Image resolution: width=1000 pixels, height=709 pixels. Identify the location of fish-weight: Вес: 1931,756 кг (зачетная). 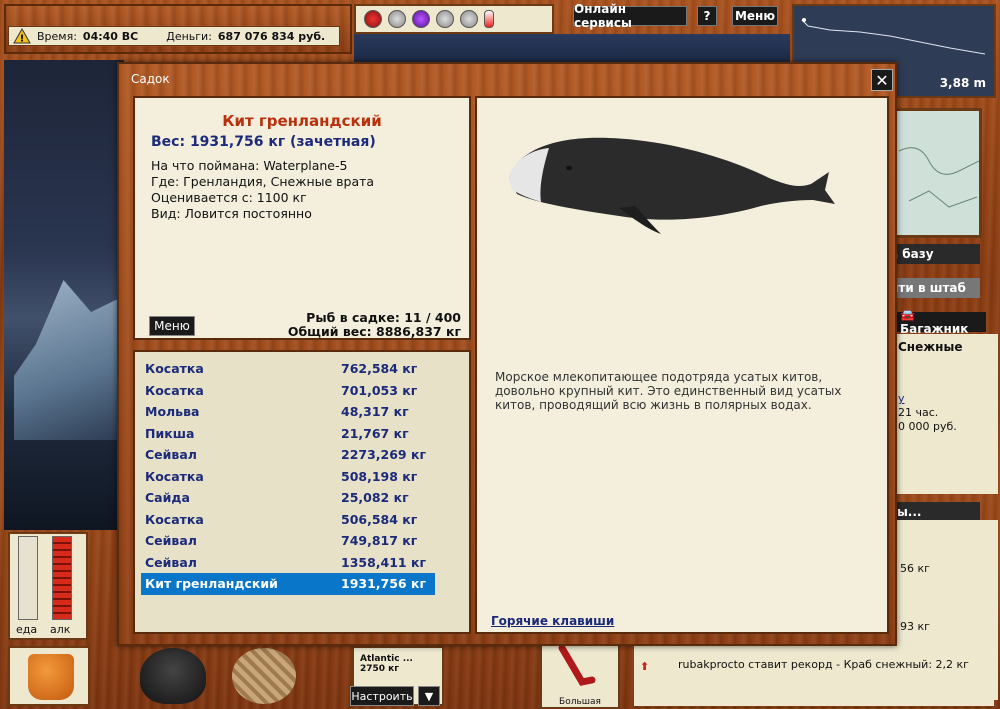
(263, 142).